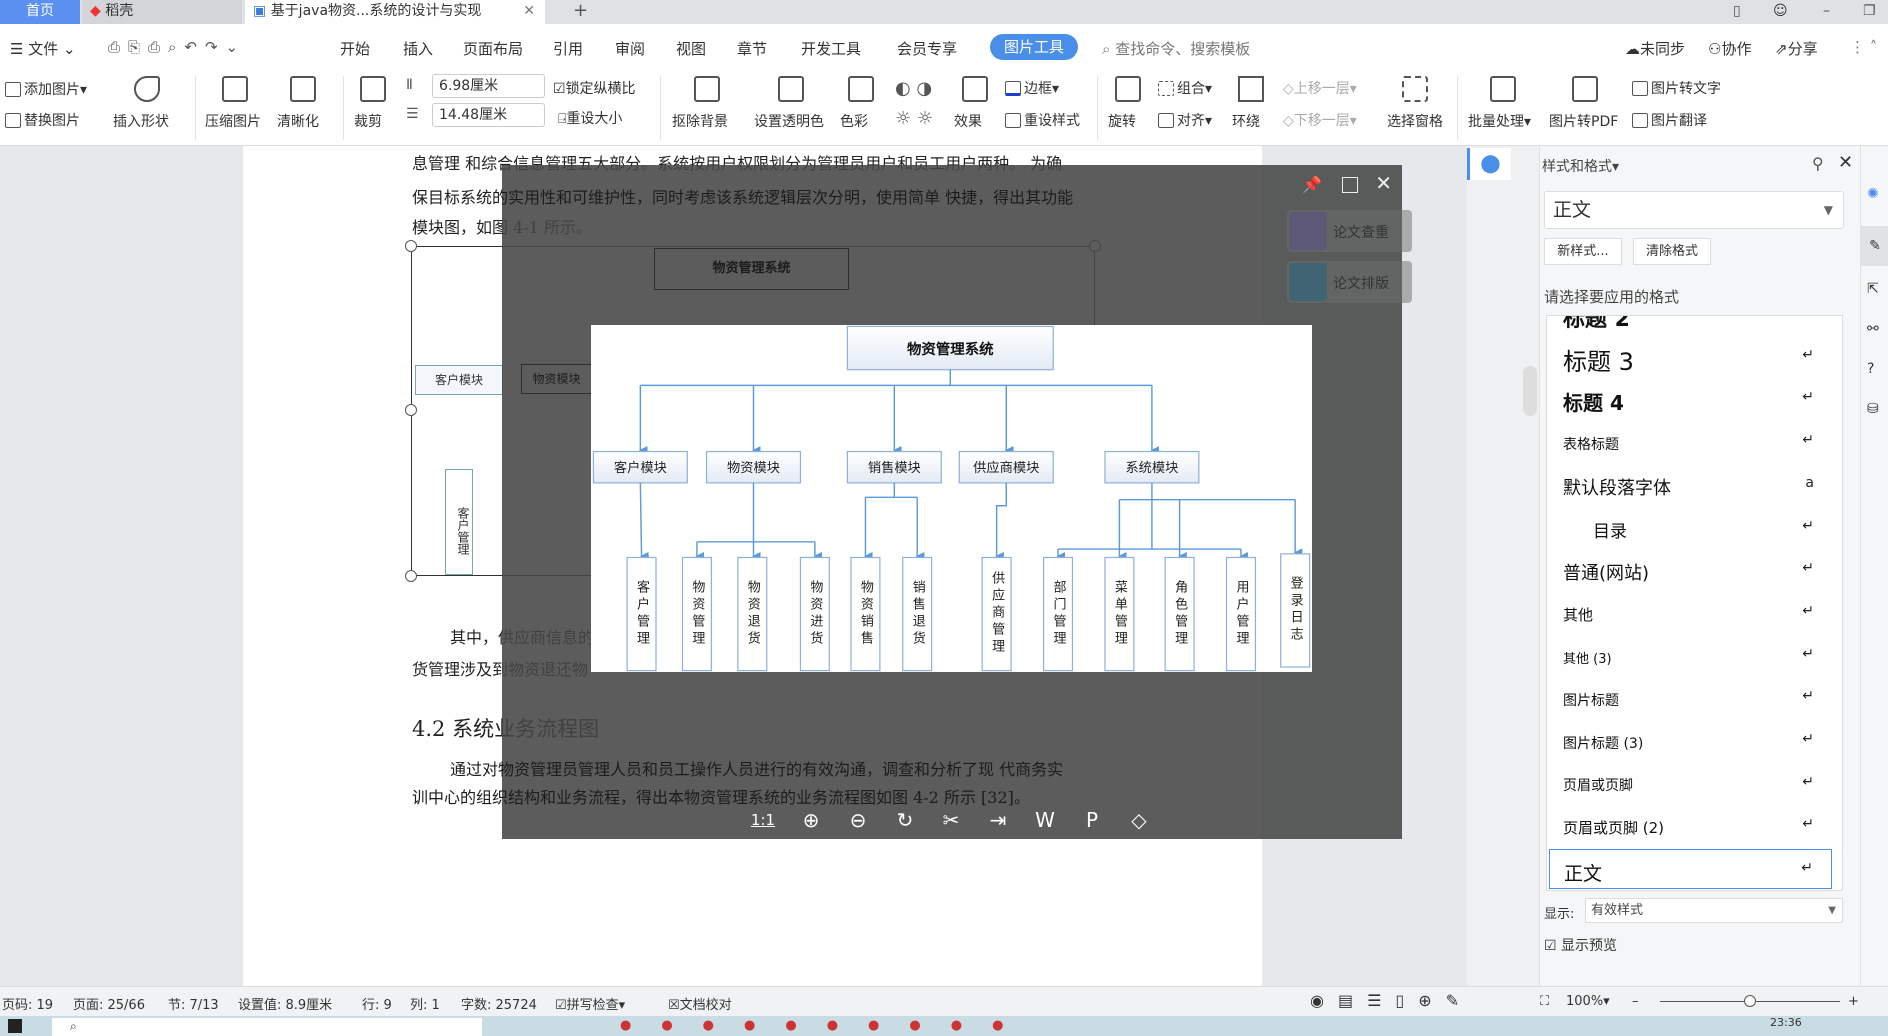 This screenshot has height=1036, width=1888. I want to click on group-button: 组合▾, so click(1185, 88).